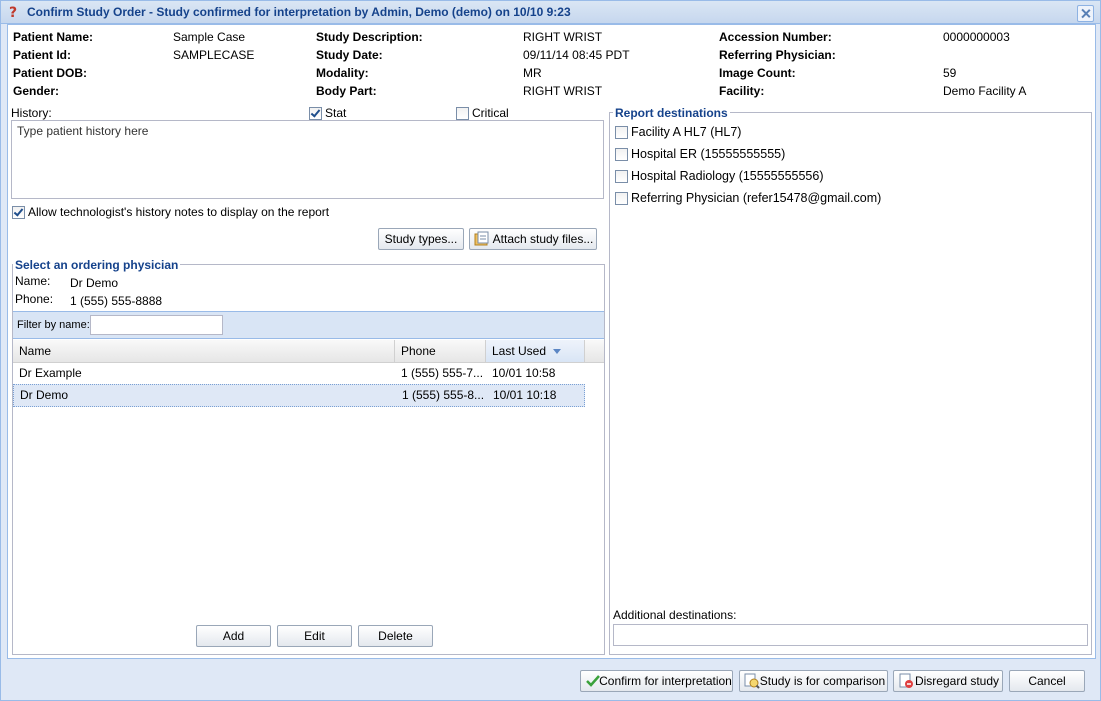  I want to click on table-row-selected: Dr Demo 1 (555) 555-8... 10/01 10:18, so click(299, 395).